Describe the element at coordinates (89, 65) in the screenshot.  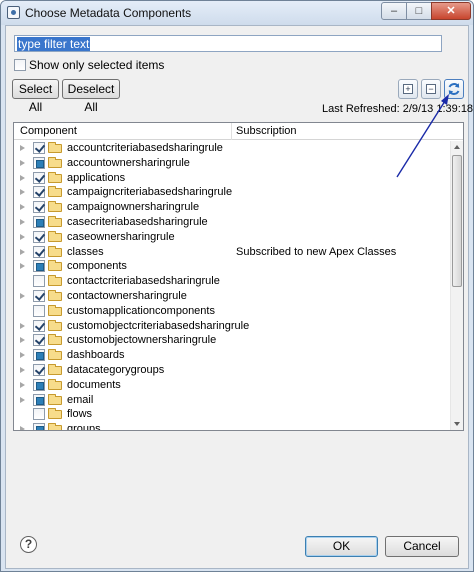
I see `show-only-selected-row: Show only selected items` at that location.